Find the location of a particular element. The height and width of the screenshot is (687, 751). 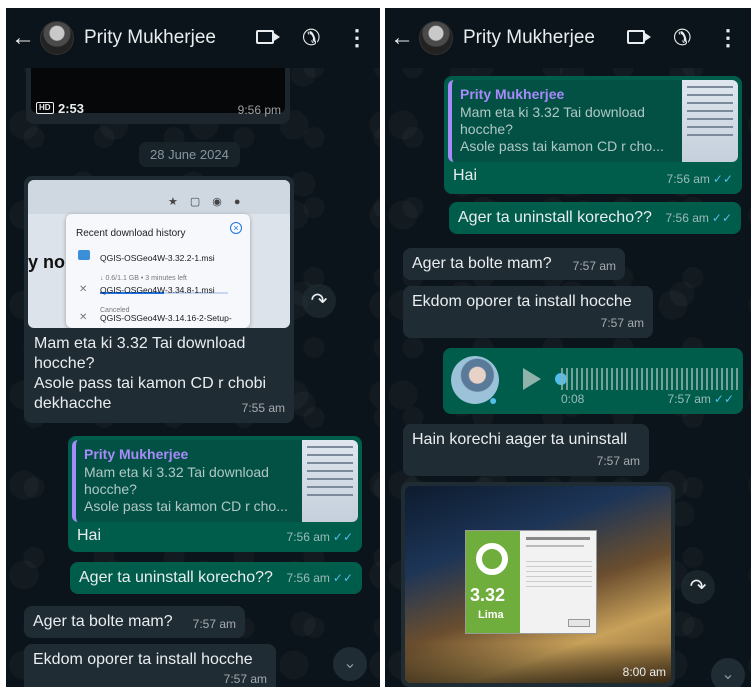

side-text: y no is located at coordinates (47, 262).